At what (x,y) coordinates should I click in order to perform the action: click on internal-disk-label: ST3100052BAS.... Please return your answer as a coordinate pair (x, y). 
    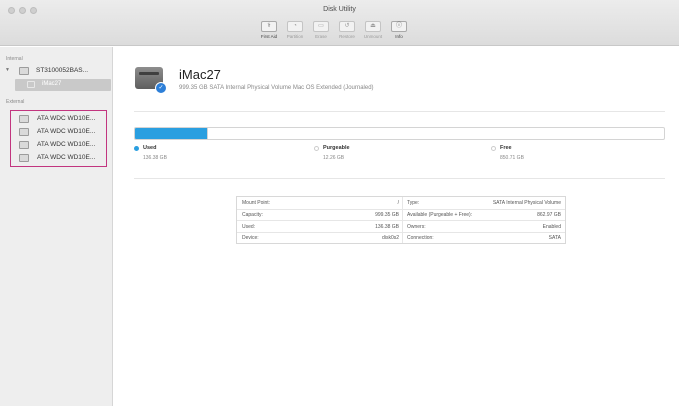
    Looking at the image, I should click on (62, 70).